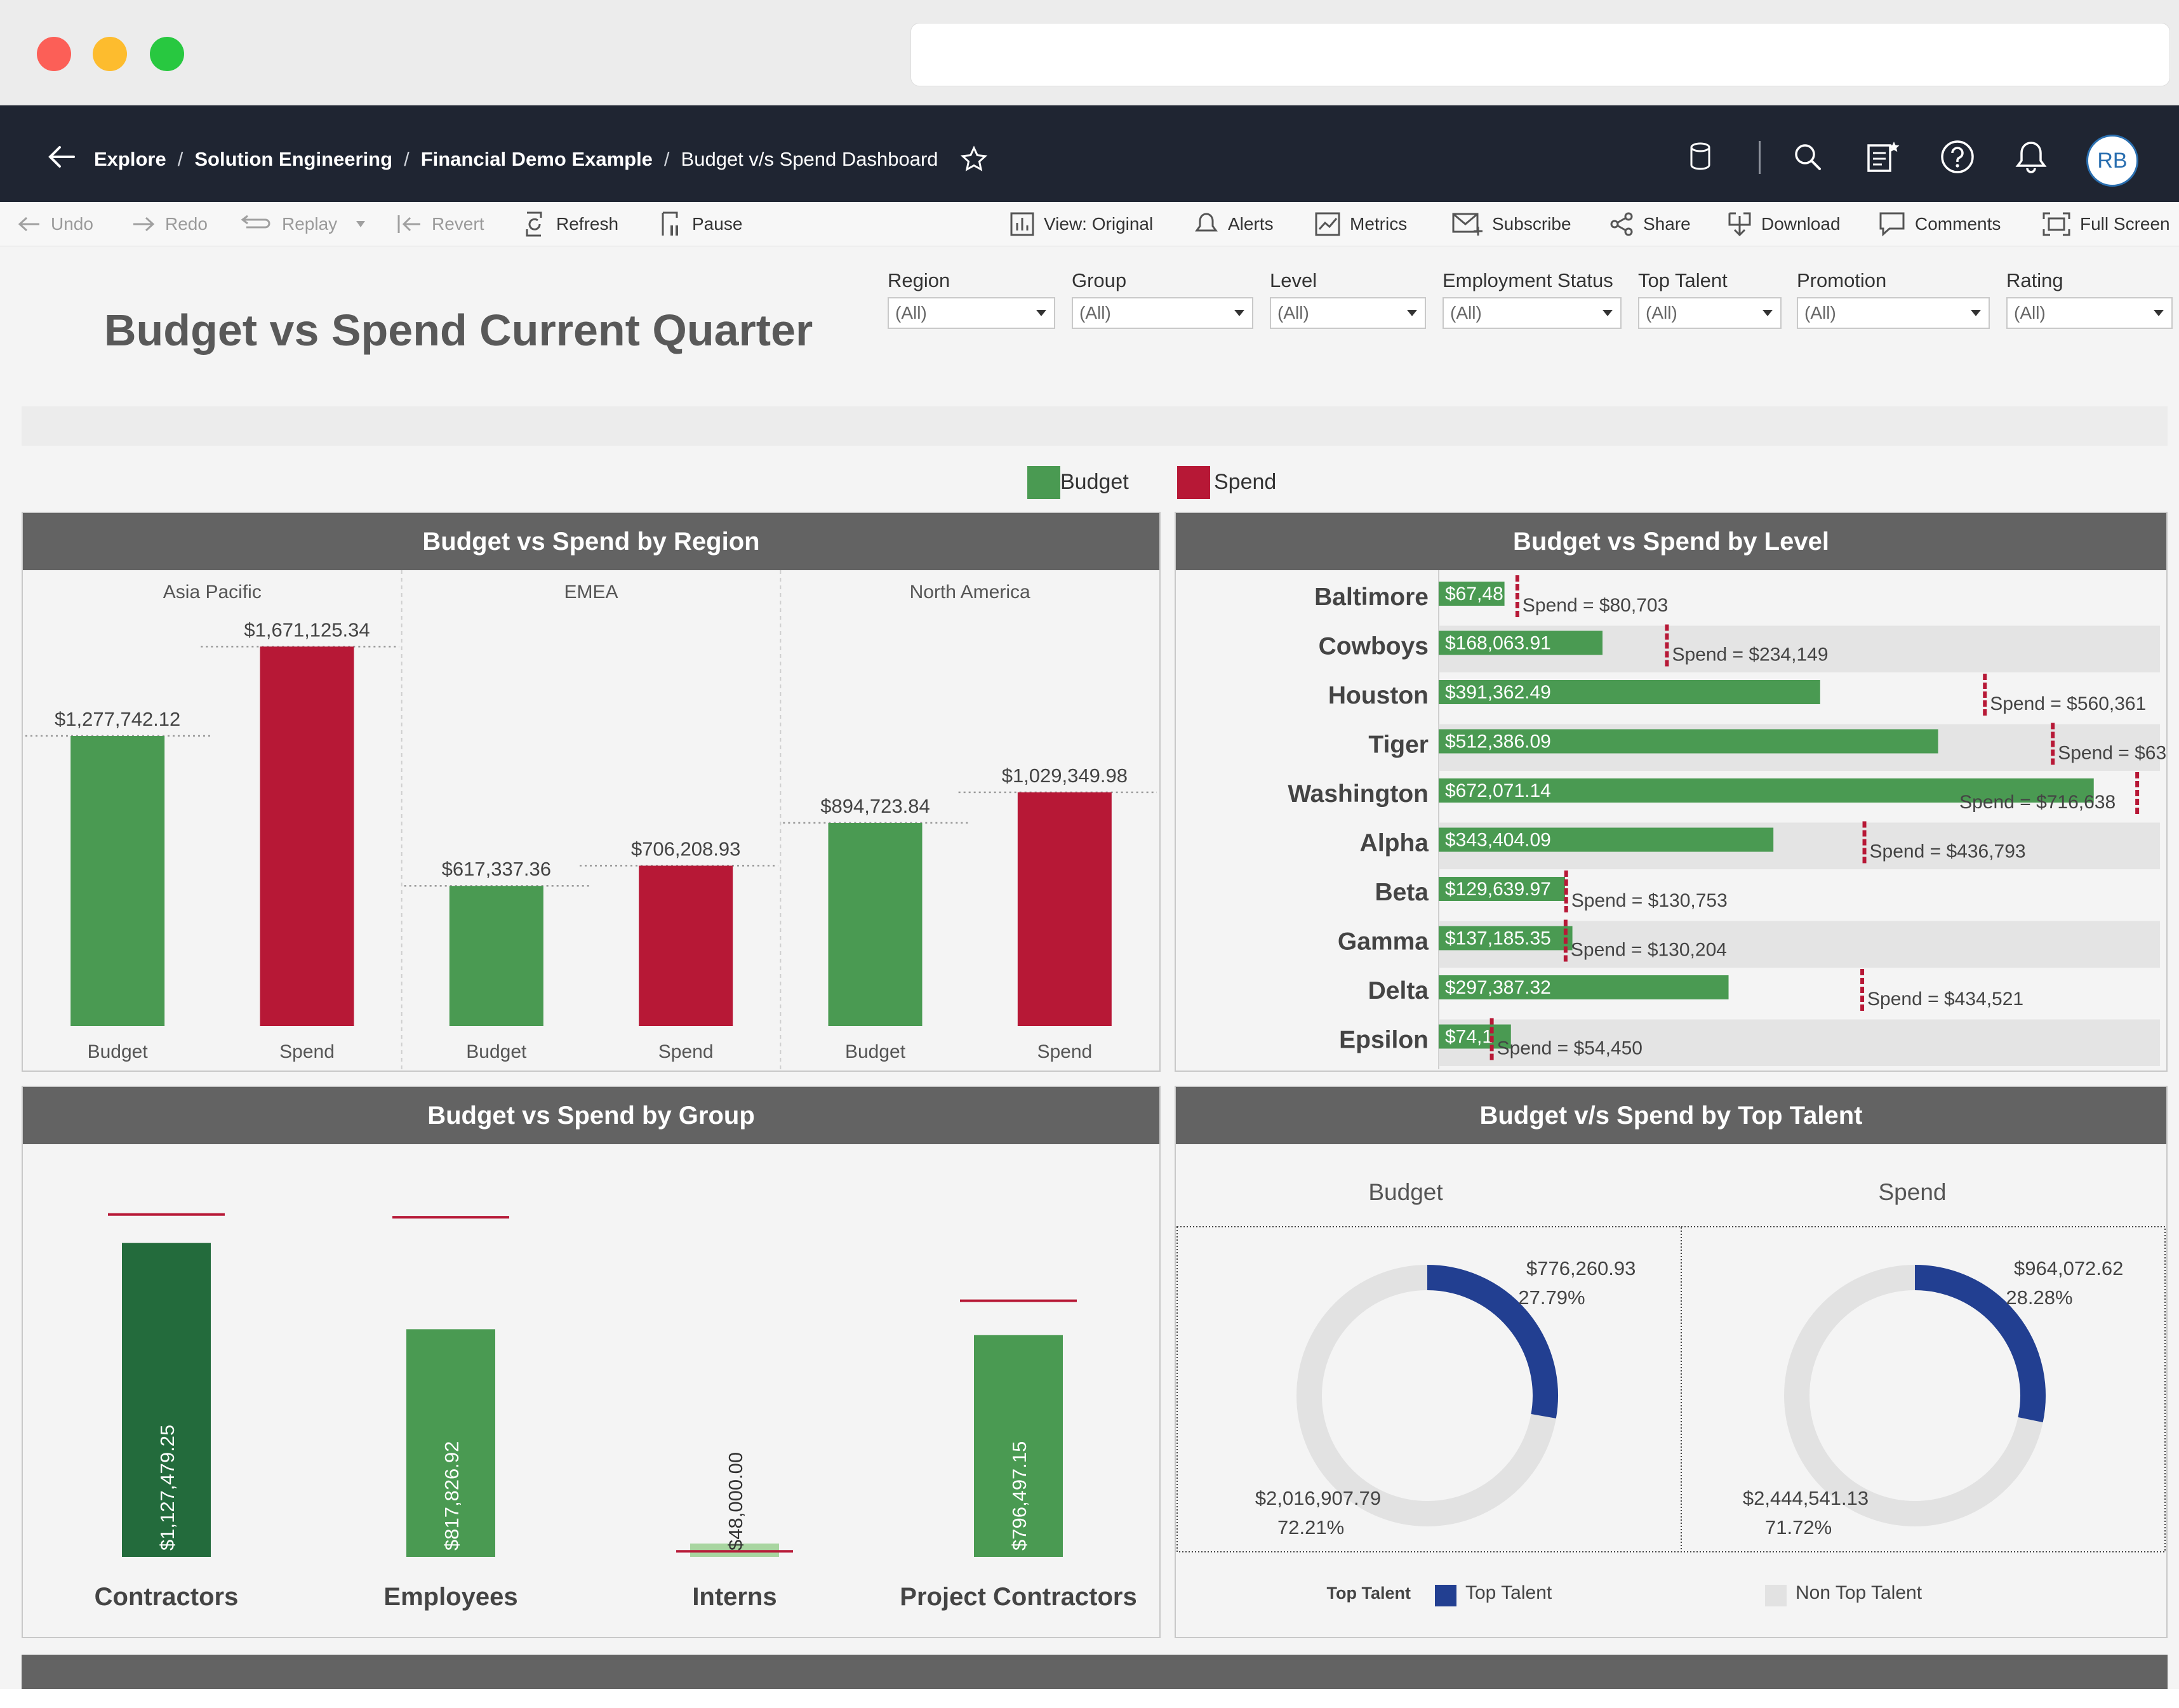 The width and height of the screenshot is (2179, 1708). I want to click on filter-level-select: (All), so click(1348, 313).